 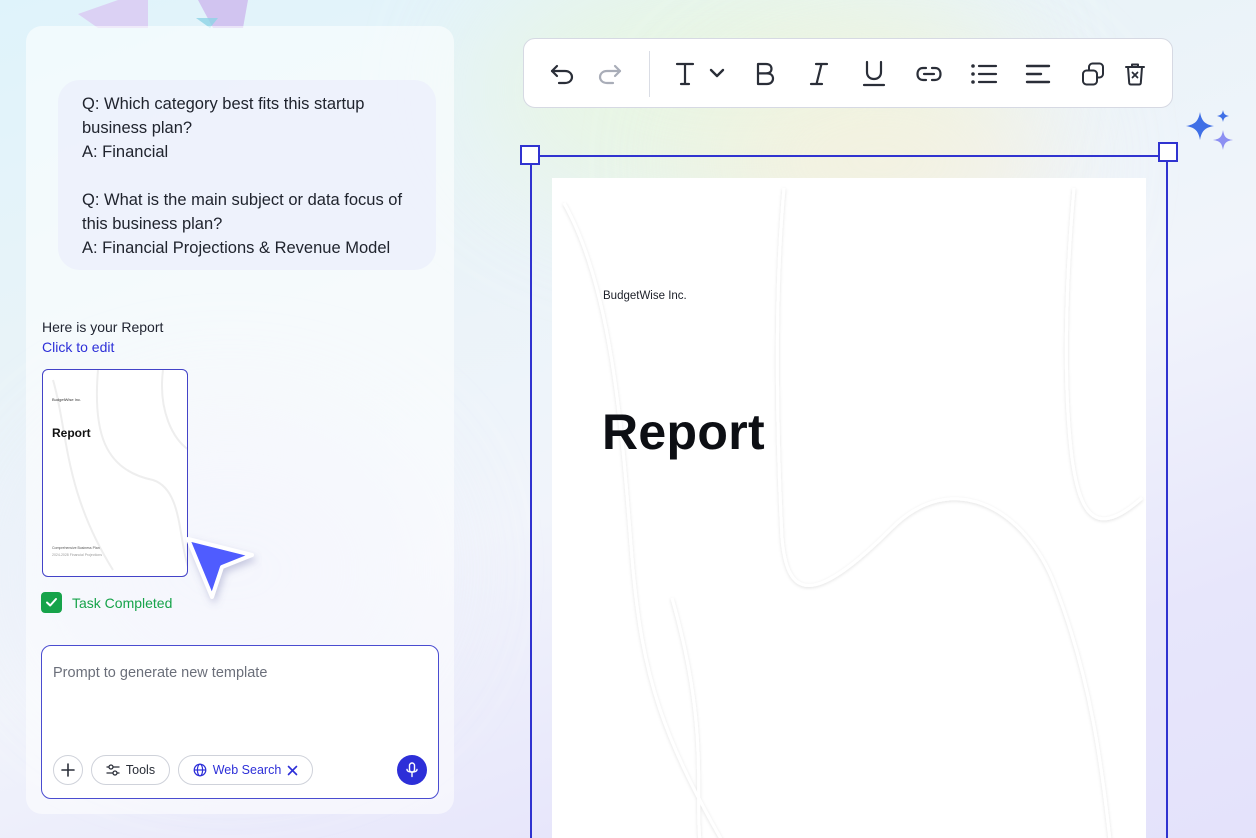 I want to click on bold-button, so click(x=765, y=74).